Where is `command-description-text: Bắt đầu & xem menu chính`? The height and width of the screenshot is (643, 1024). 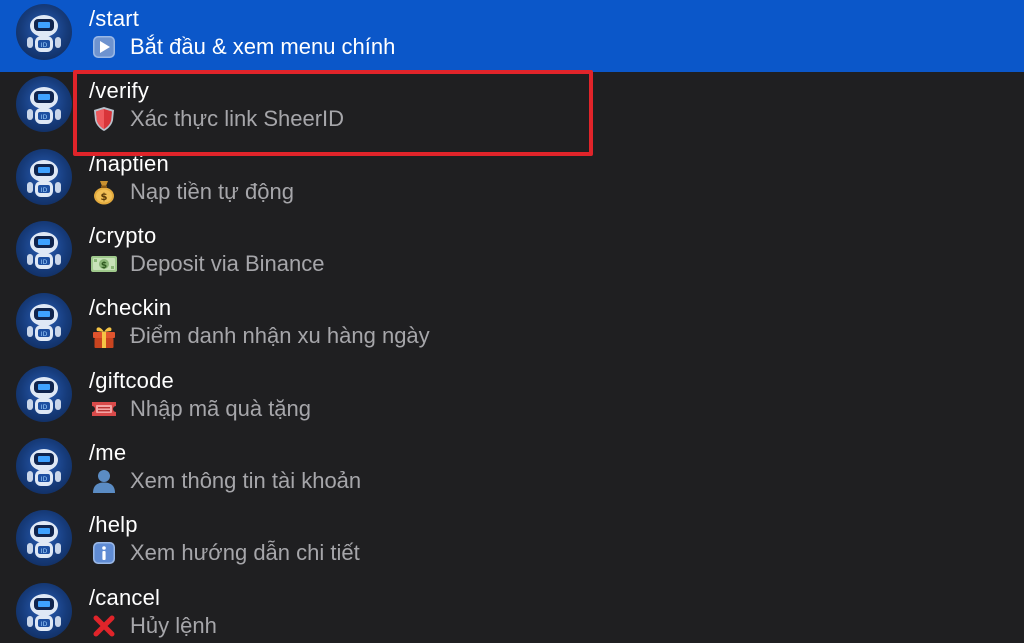
command-description-text: Bắt đầu & xem menu chính is located at coordinates (263, 46).